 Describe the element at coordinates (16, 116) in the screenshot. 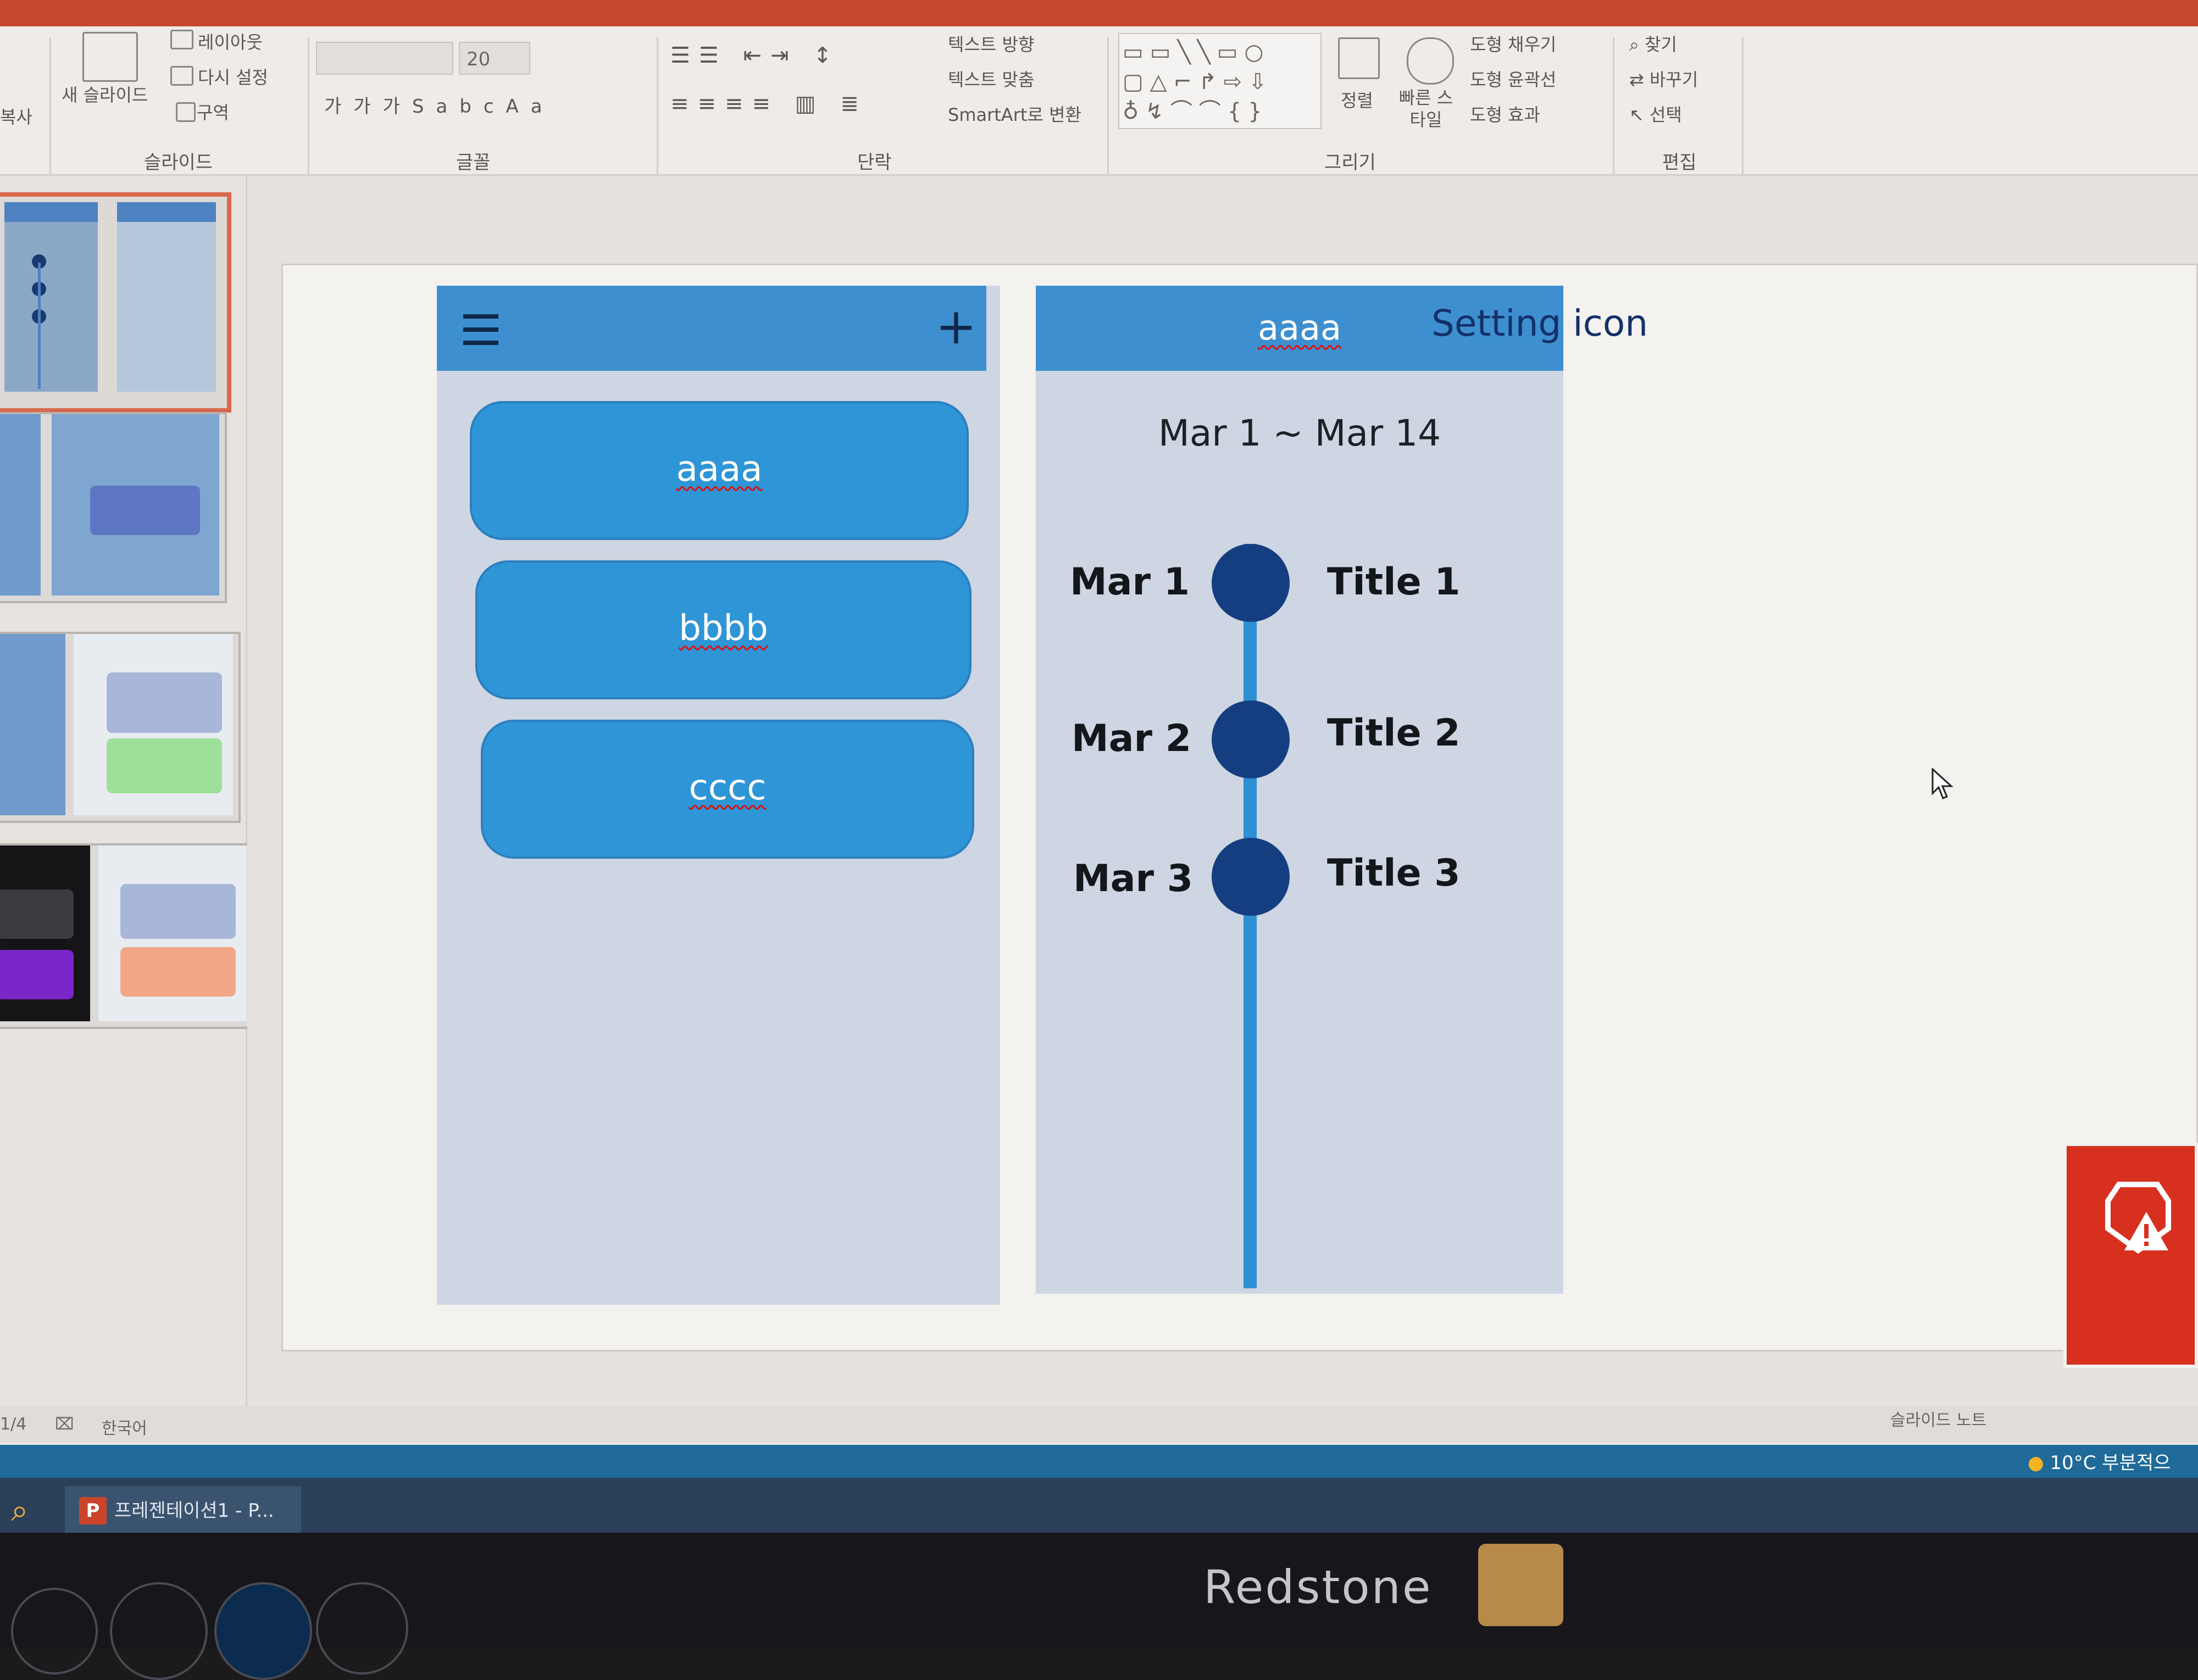

I see `copy-button: 복사` at that location.